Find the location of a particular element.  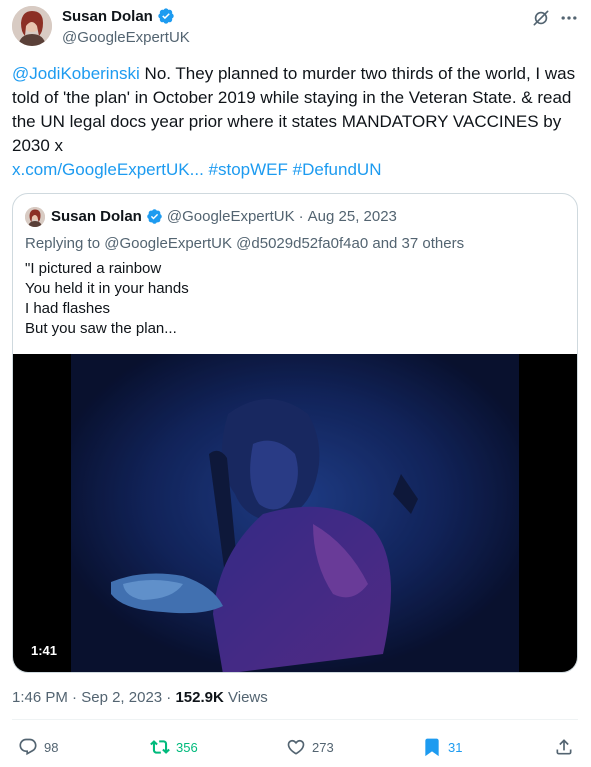

replying-to-suffix: and 37 others is located at coordinates (416, 243).